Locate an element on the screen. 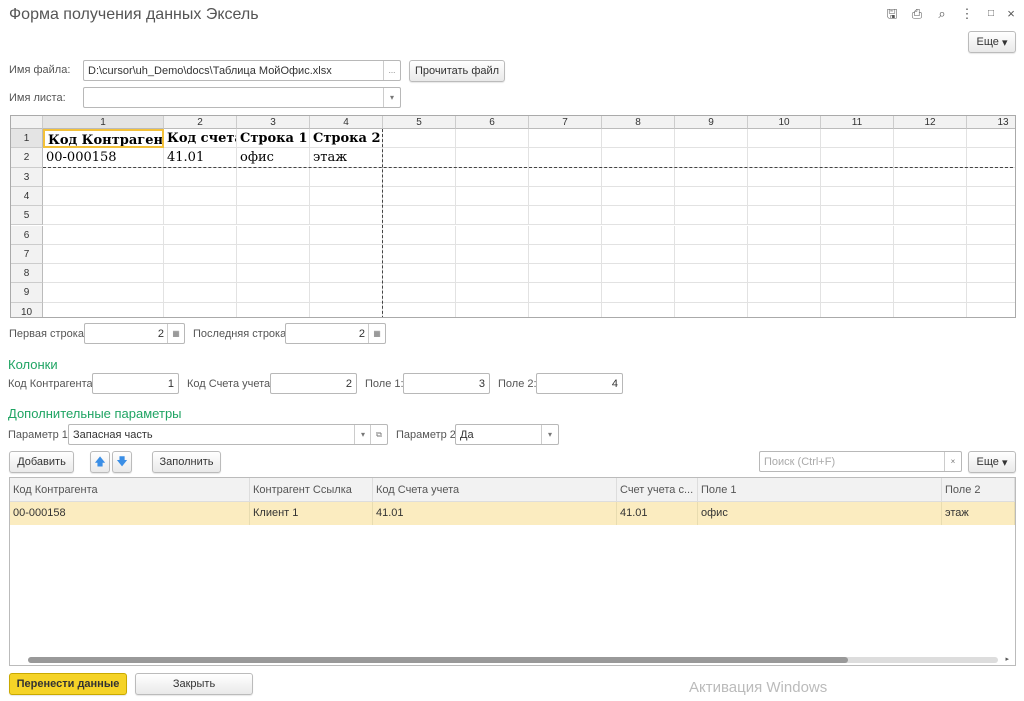 The image size is (1024, 701). search-input: Поиск (Ctrl+F) × is located at coordinates (860, 461).